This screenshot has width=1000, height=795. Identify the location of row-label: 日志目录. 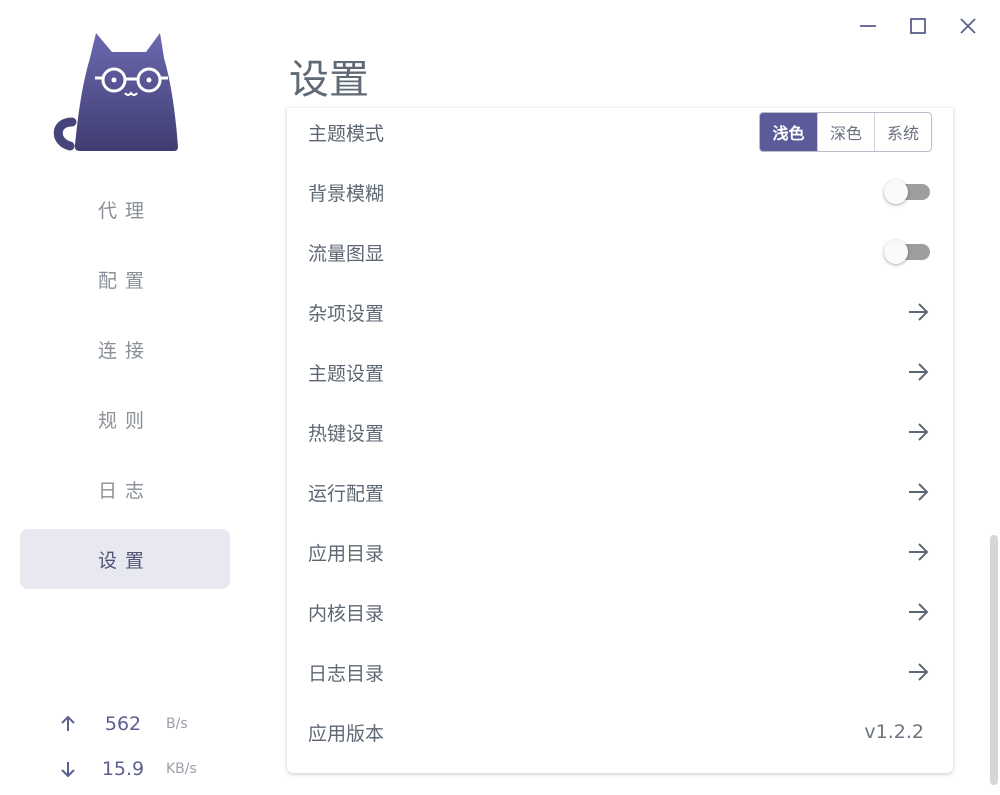
(346, 673).